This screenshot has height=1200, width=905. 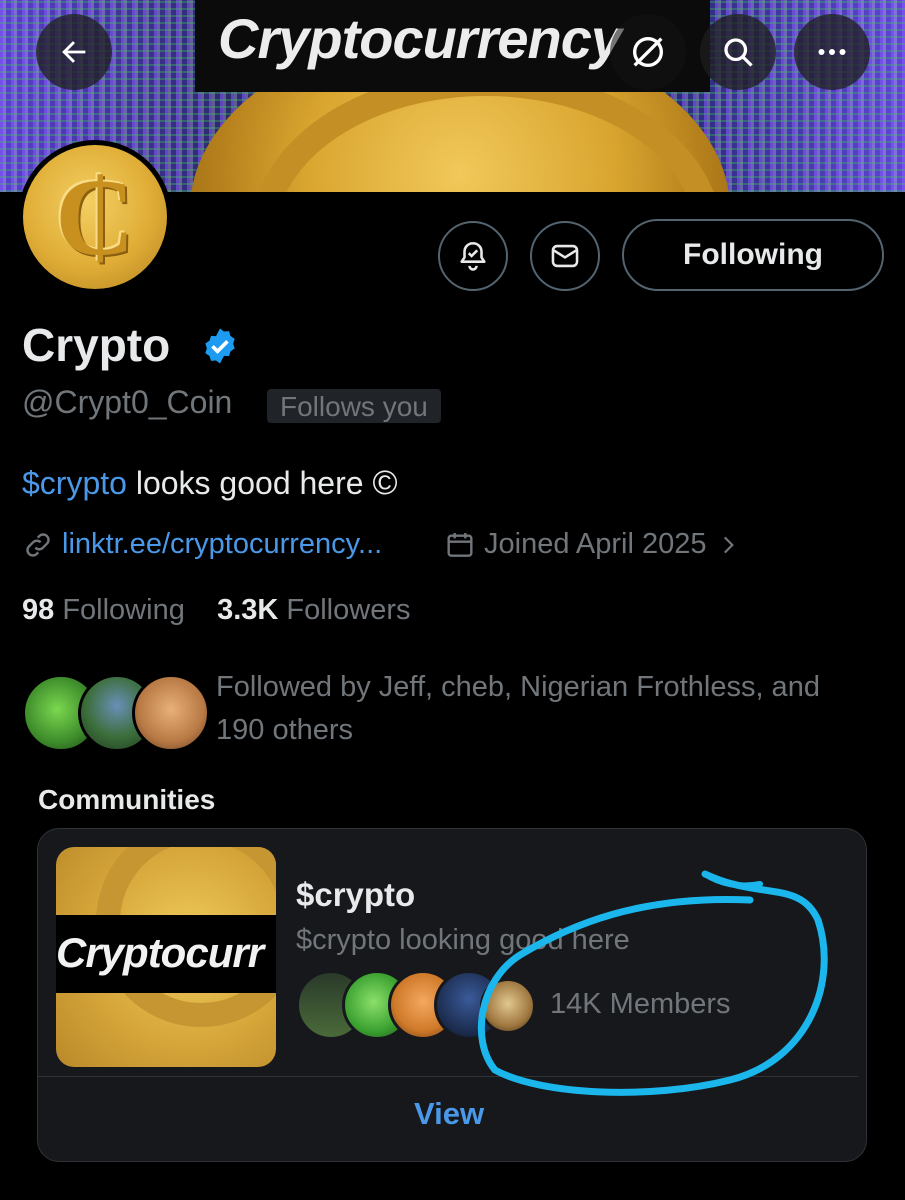 I want to click on bio-text: looks good here, so click(x=249, y=483).